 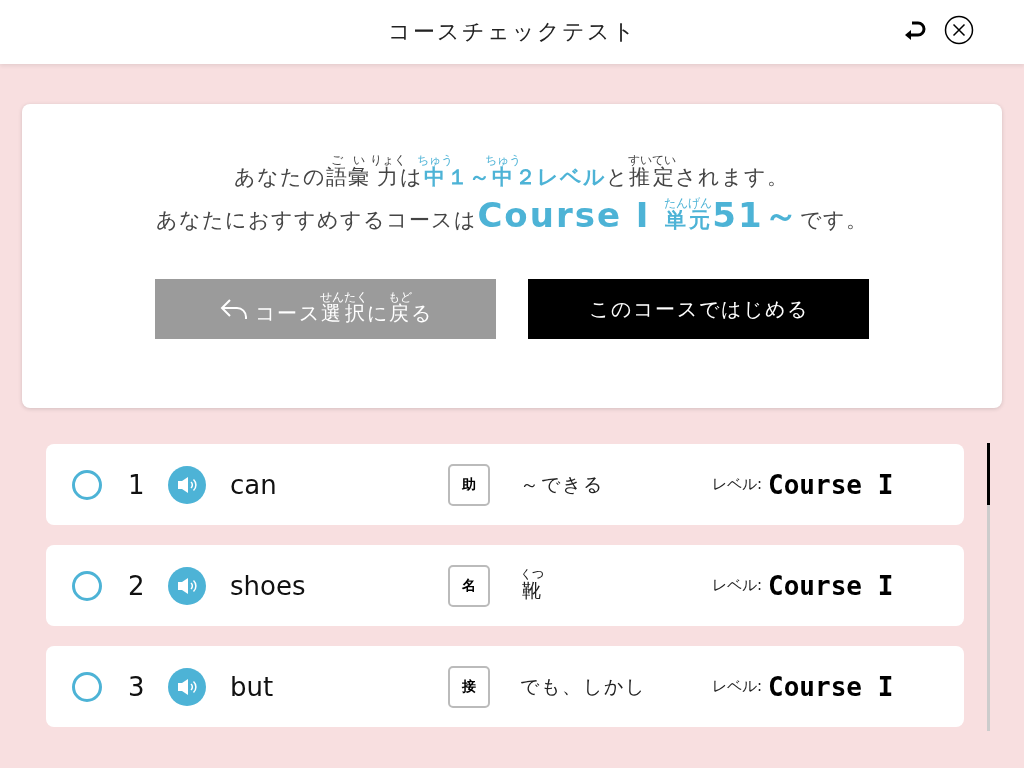 What do you see at coordinates (137, 686) in the screenshot?
I see `word-number: 3` at bounding box center [137, 686].